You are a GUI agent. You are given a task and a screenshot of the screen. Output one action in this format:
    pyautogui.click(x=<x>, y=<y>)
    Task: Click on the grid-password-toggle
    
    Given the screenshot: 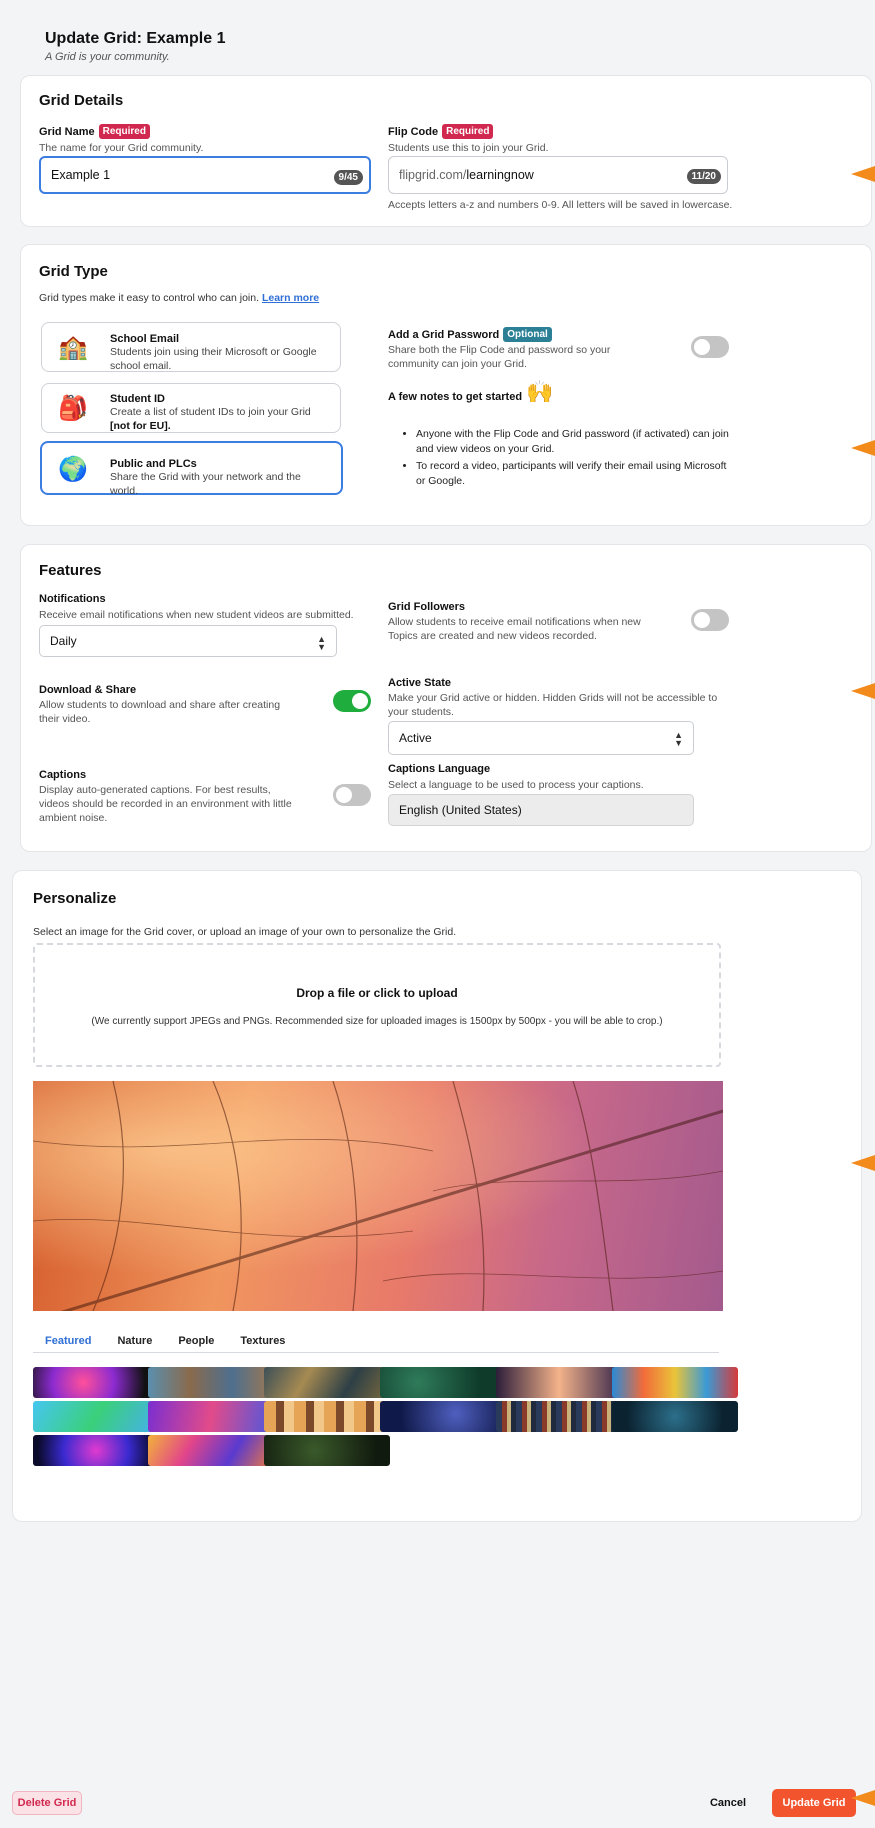 What is the action you would take?
    pyautogui.click(x=710, y=347)
    